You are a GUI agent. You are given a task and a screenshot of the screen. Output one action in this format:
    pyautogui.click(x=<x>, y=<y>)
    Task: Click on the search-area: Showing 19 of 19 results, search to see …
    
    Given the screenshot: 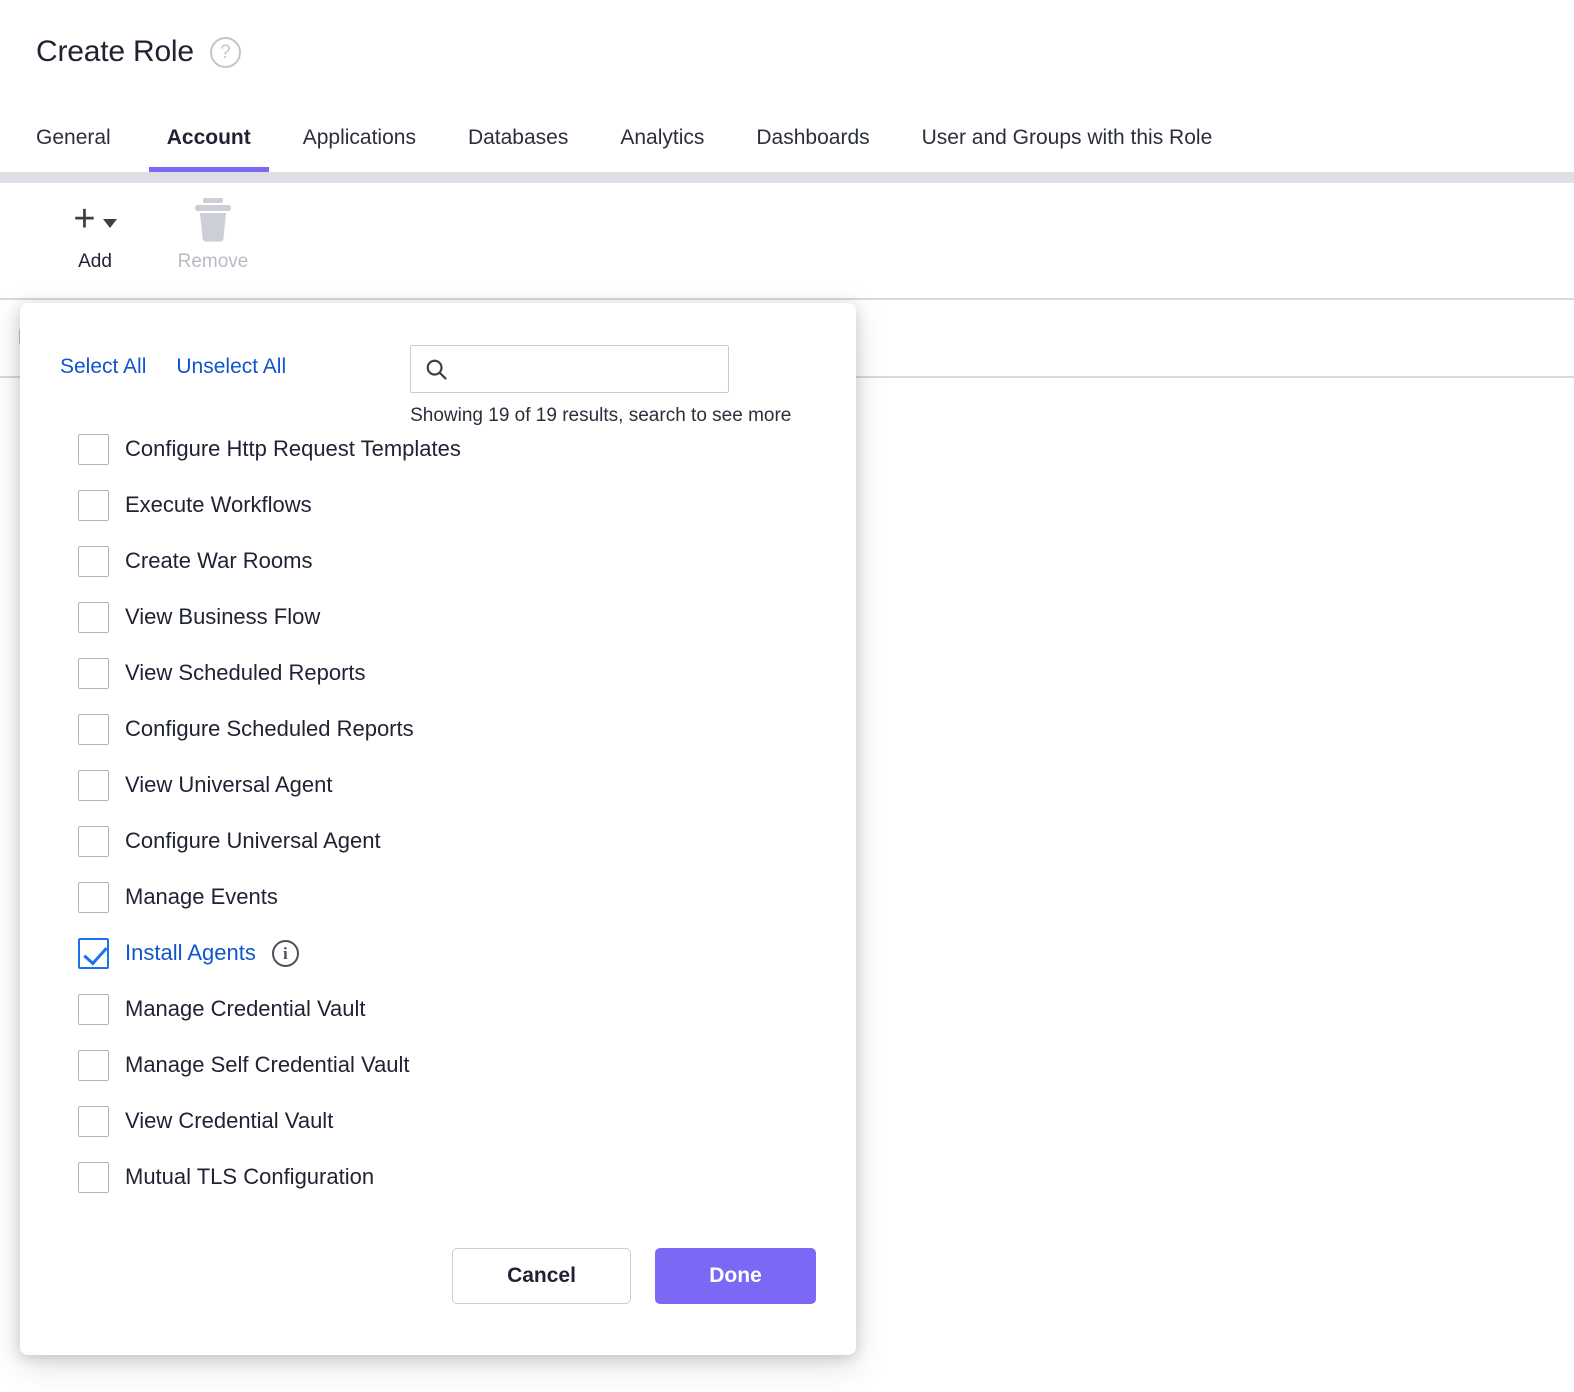 What is the action you would take?
    pyautogui.click(x=600, y=386)
    